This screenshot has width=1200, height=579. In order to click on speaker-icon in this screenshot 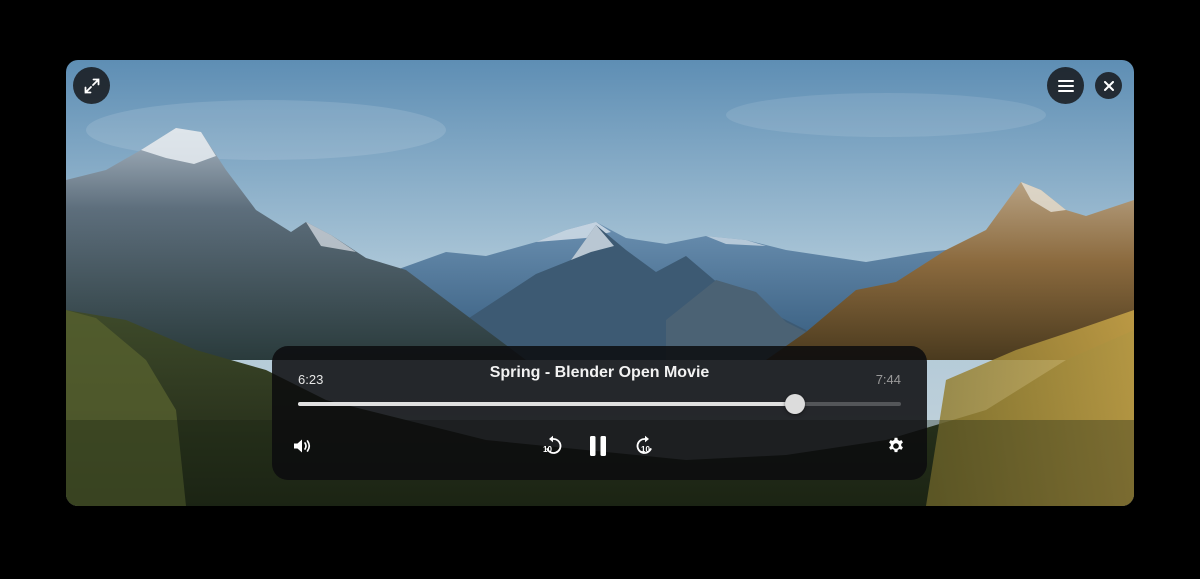, I will do `click(302, 446)`.